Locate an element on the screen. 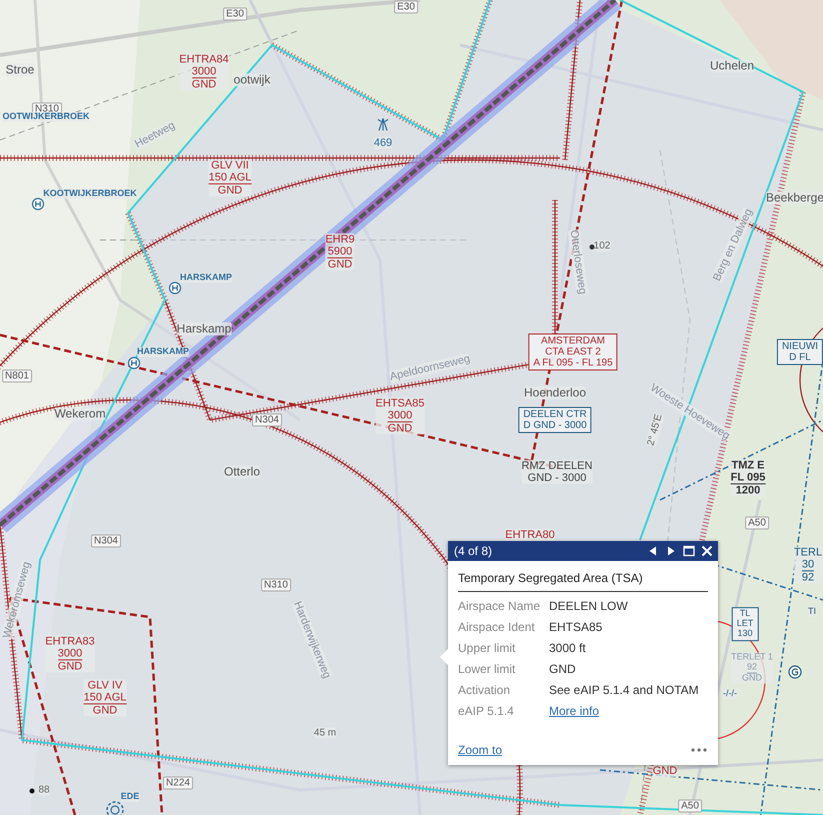 The width and height of the screenshot is (823, 815). airspace-label: -/-/- is located at coordinates (730, 694).